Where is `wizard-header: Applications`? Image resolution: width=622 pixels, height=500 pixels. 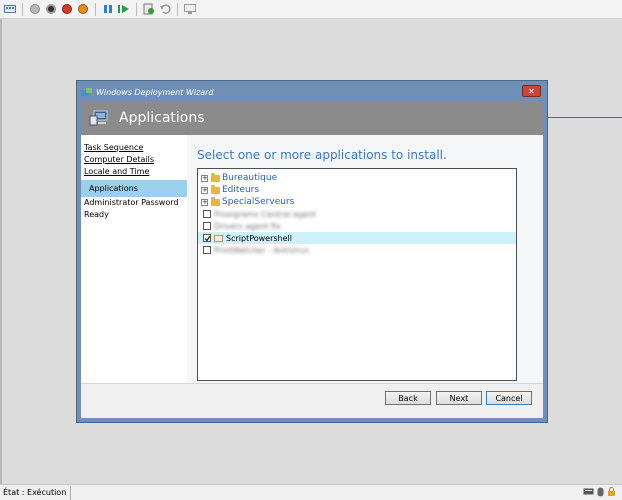 wizard-header: Applications is located at coordinates (312, 118).